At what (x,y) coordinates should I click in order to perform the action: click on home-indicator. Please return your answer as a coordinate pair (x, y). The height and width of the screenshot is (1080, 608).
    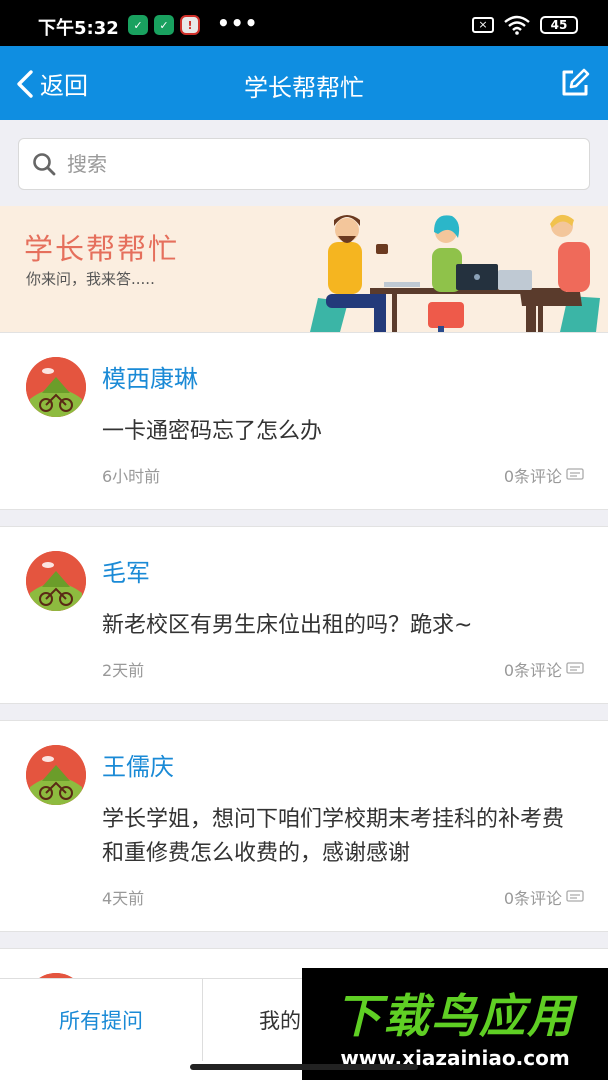
    Looking at the image, I should click on (304, 1067).